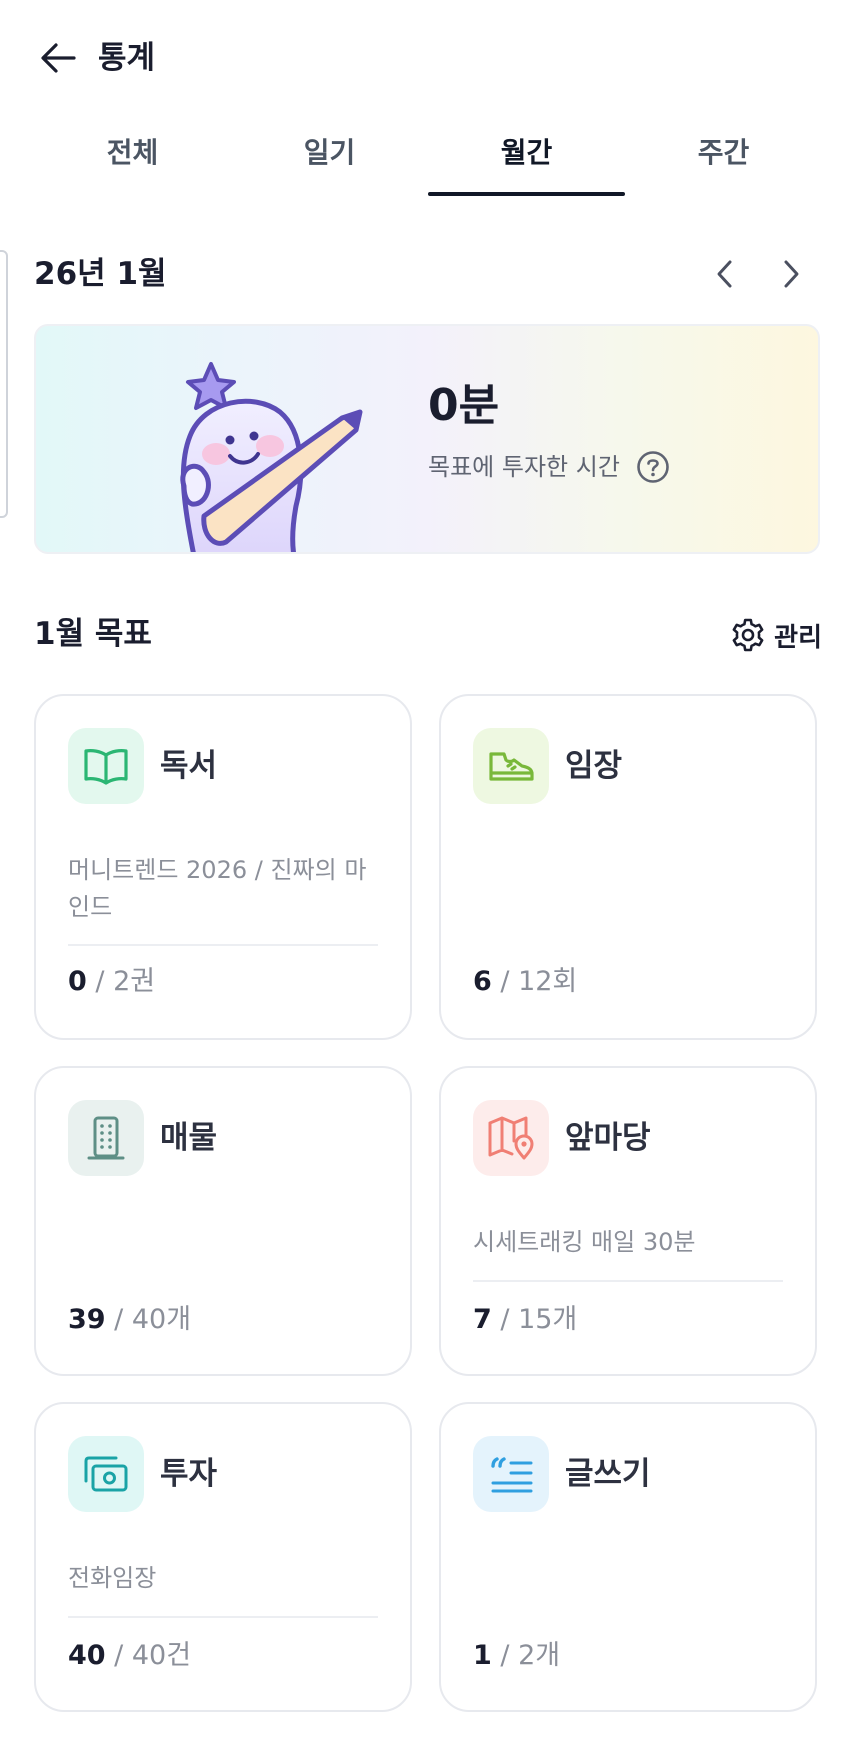  I want to click on goal-title: 글쓰기, so click(608, 1474).